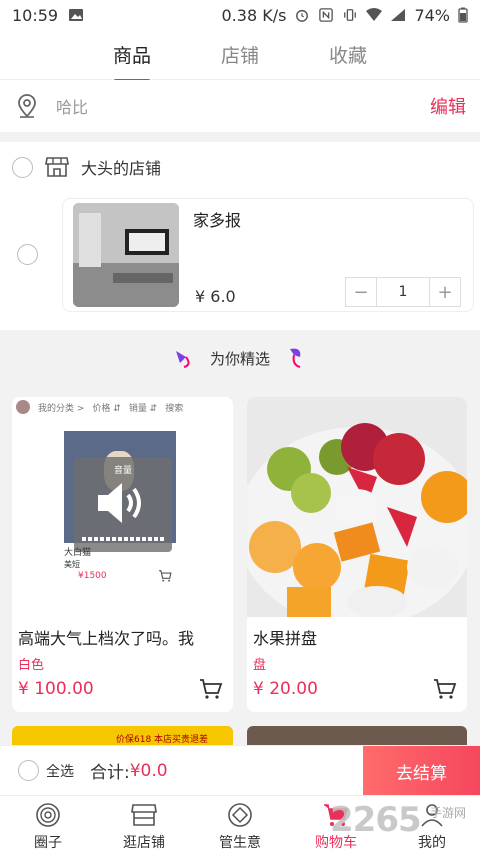  I want to click on checkout-button: 去结算, so click(421, 771).